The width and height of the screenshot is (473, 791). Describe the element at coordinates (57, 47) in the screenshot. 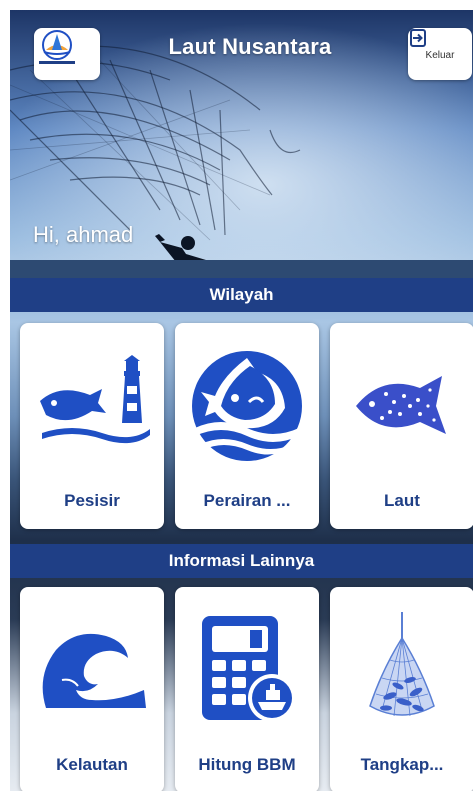

I see `laut-nusantara-logo-icon` at that location.